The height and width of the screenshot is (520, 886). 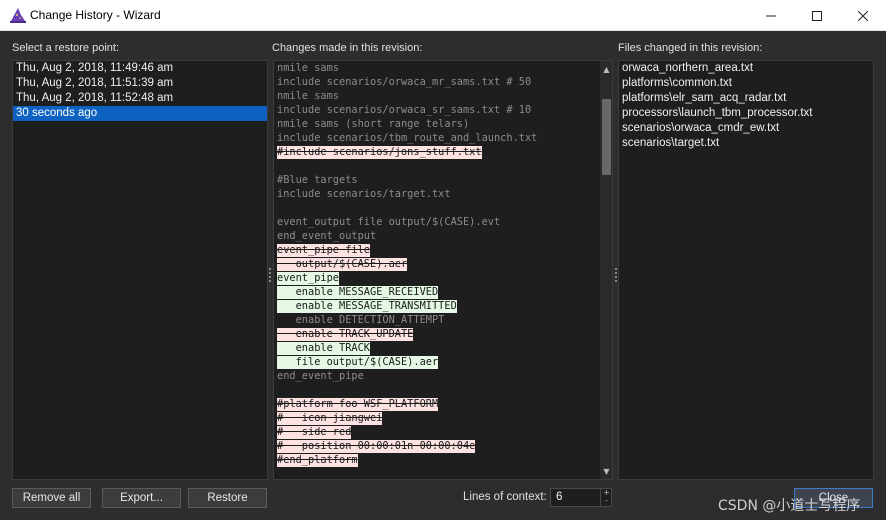 What do you see at coordinates (270, 276) in the screenshot?
I see `left-splitter-handle` at bounding box center [270, 276].